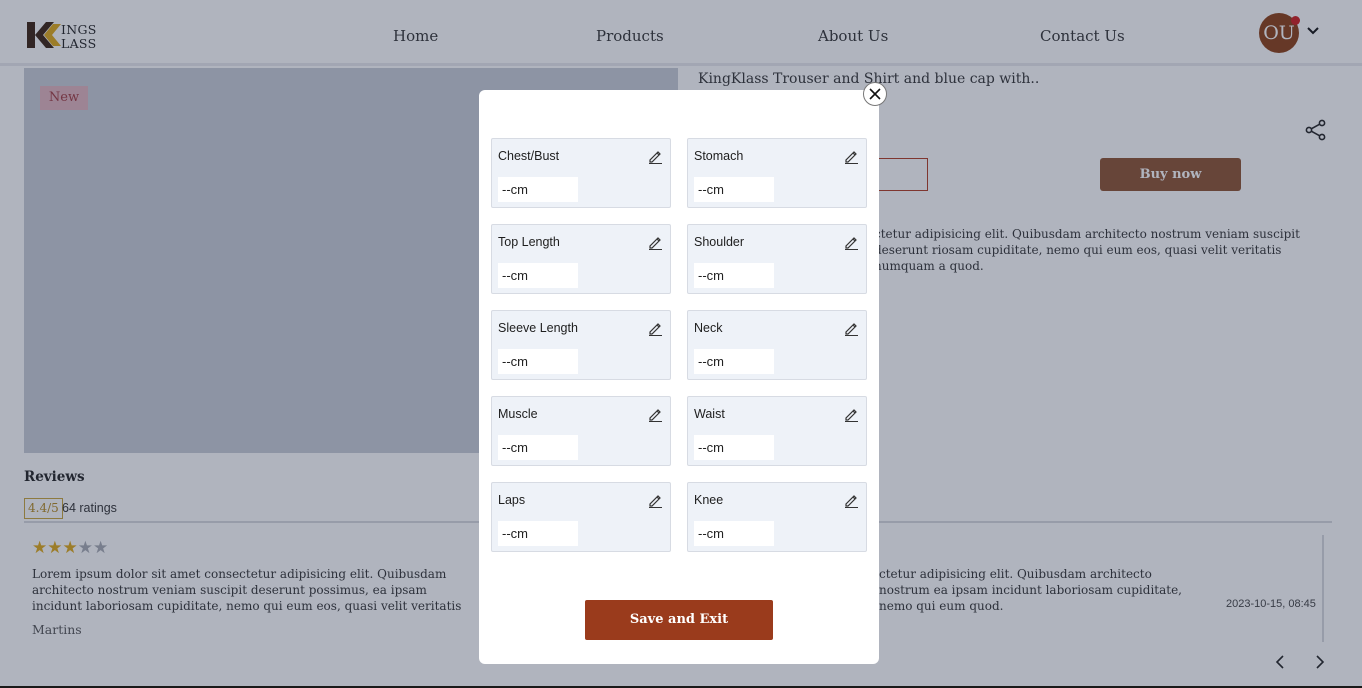  What do you see at coordinates (777, 173) in the screenshot?
I see `measurement-card-stomach: Stomach --cm` at bounding box center [777, 173].